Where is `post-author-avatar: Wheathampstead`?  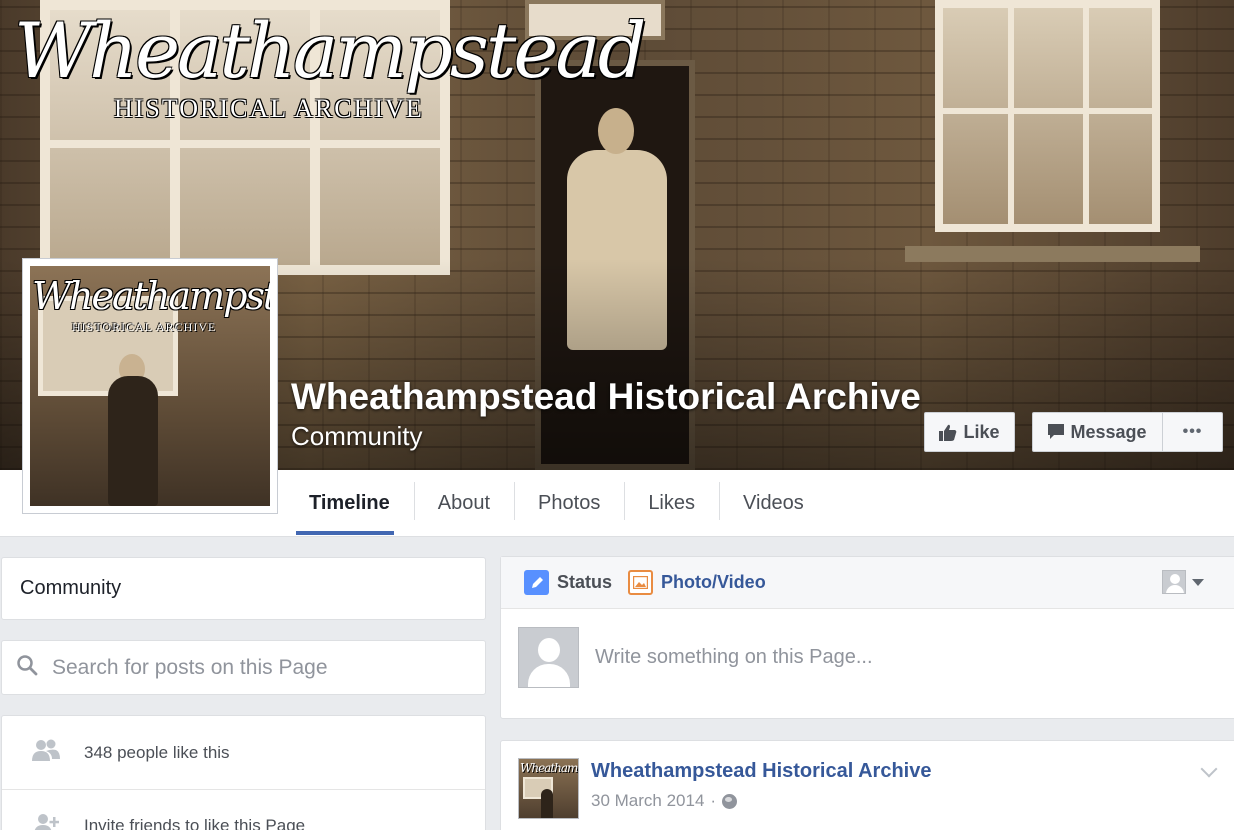 post-author-avatar: Wheathampstead is located at coordinates (548, 788).